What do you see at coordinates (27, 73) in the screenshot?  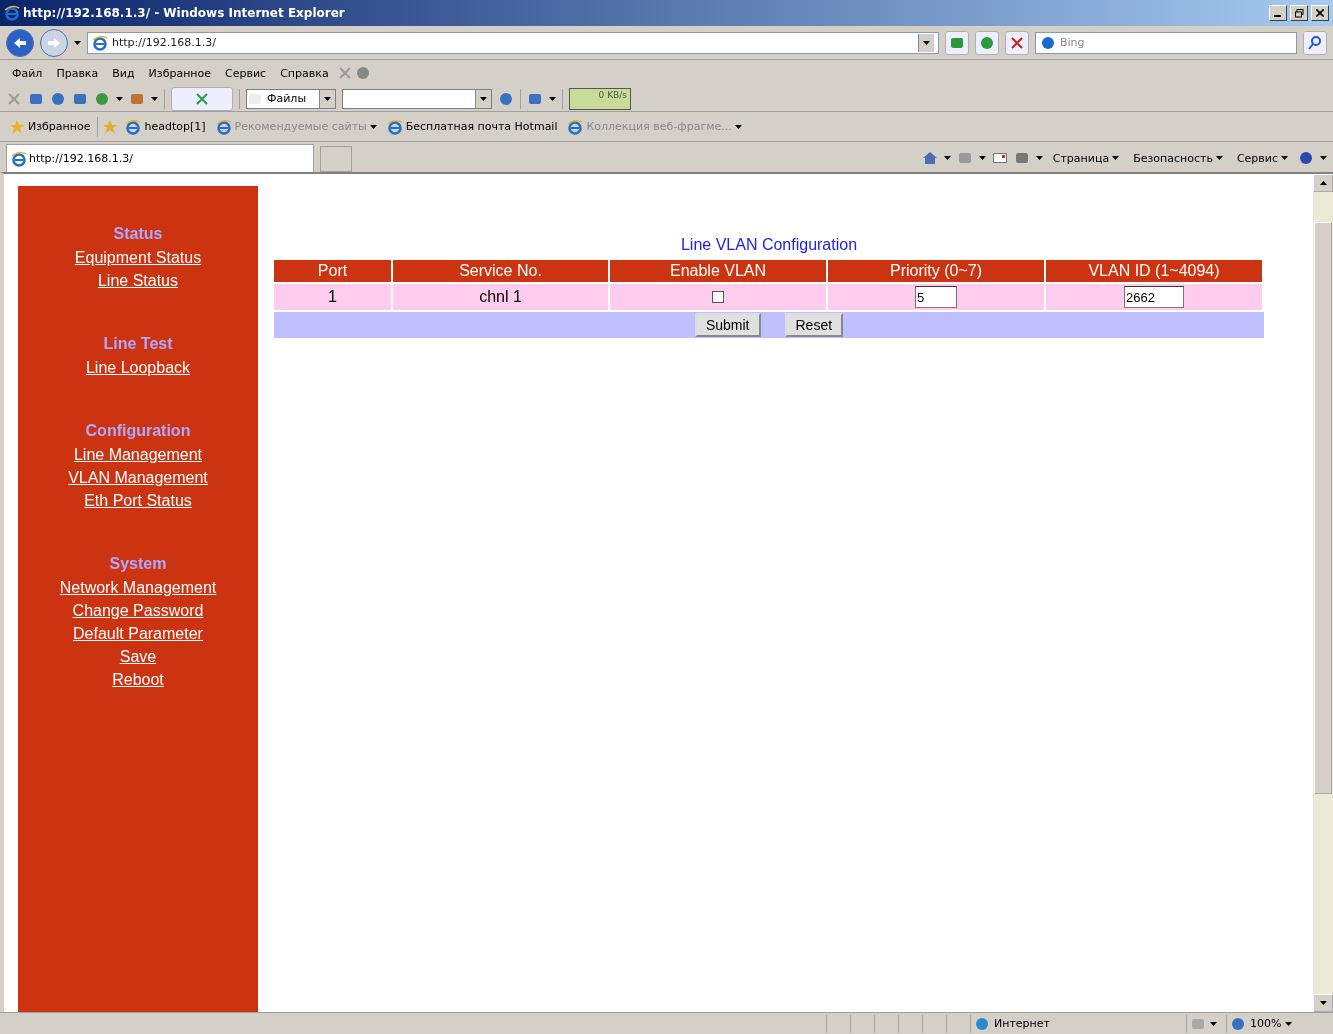 I see `menu-item: Файл` at bounding box center [27, 73].